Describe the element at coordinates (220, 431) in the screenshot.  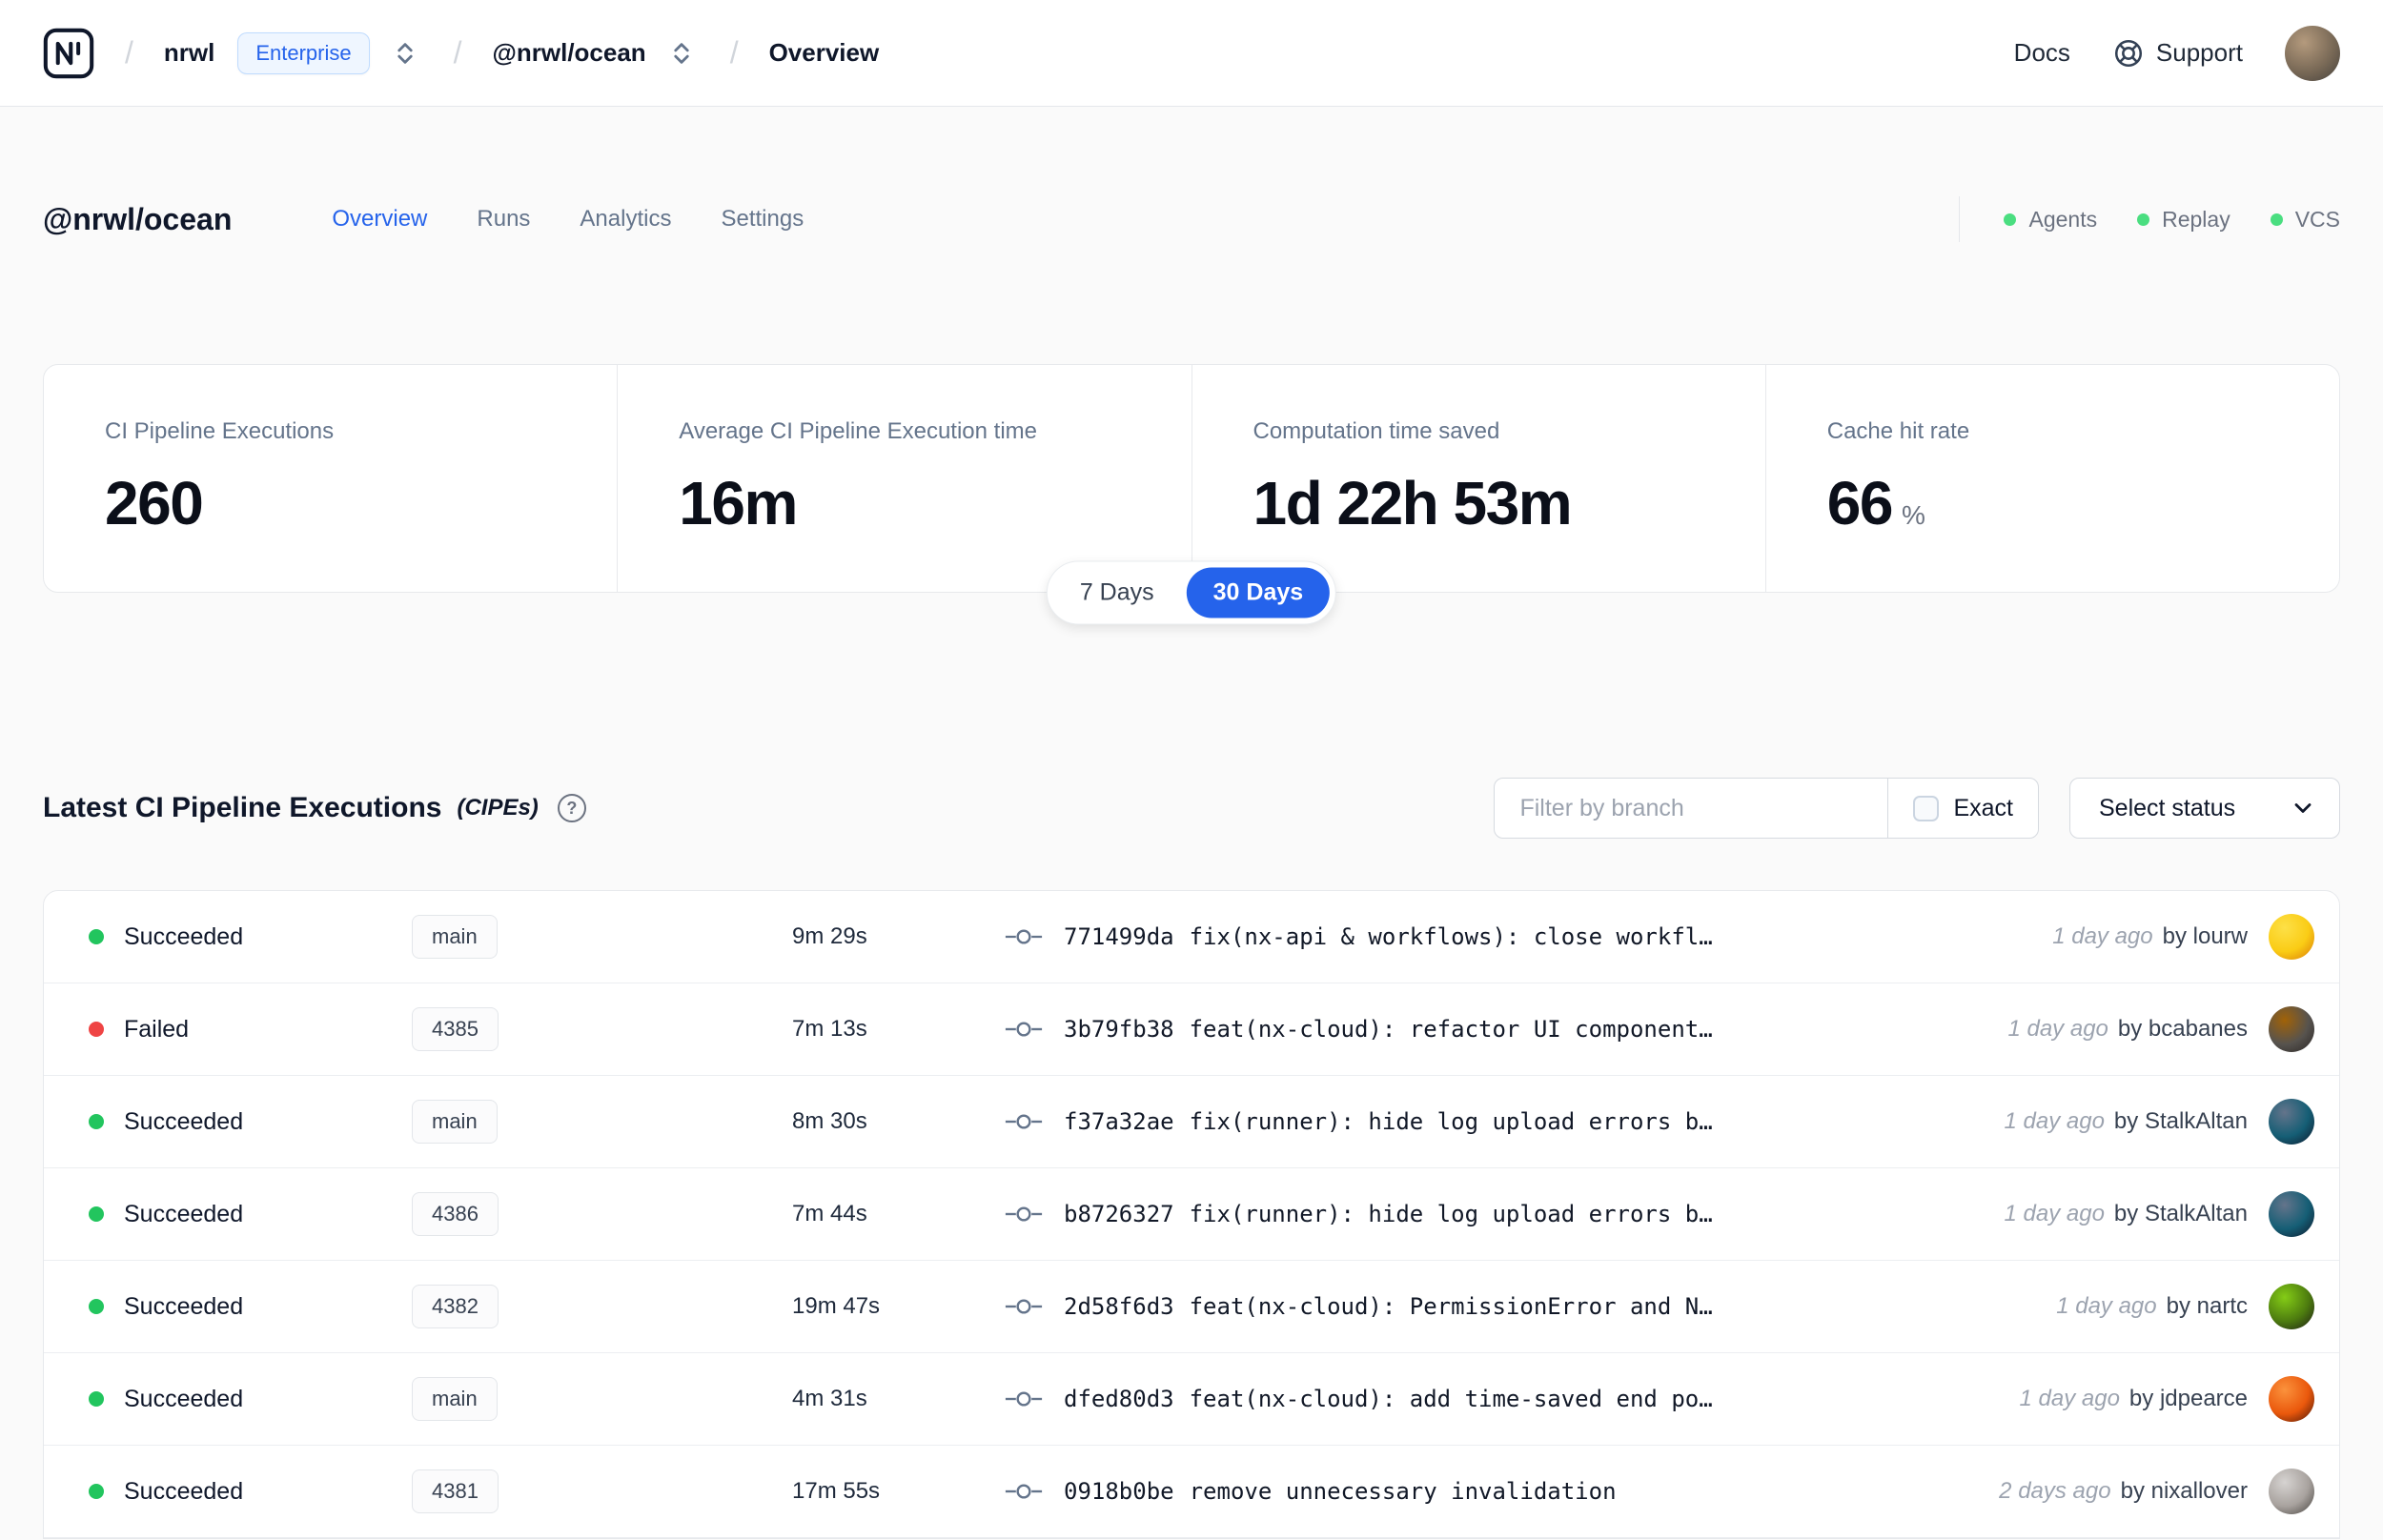
I see `stat-label: CI Pipeline Executions` at that location.